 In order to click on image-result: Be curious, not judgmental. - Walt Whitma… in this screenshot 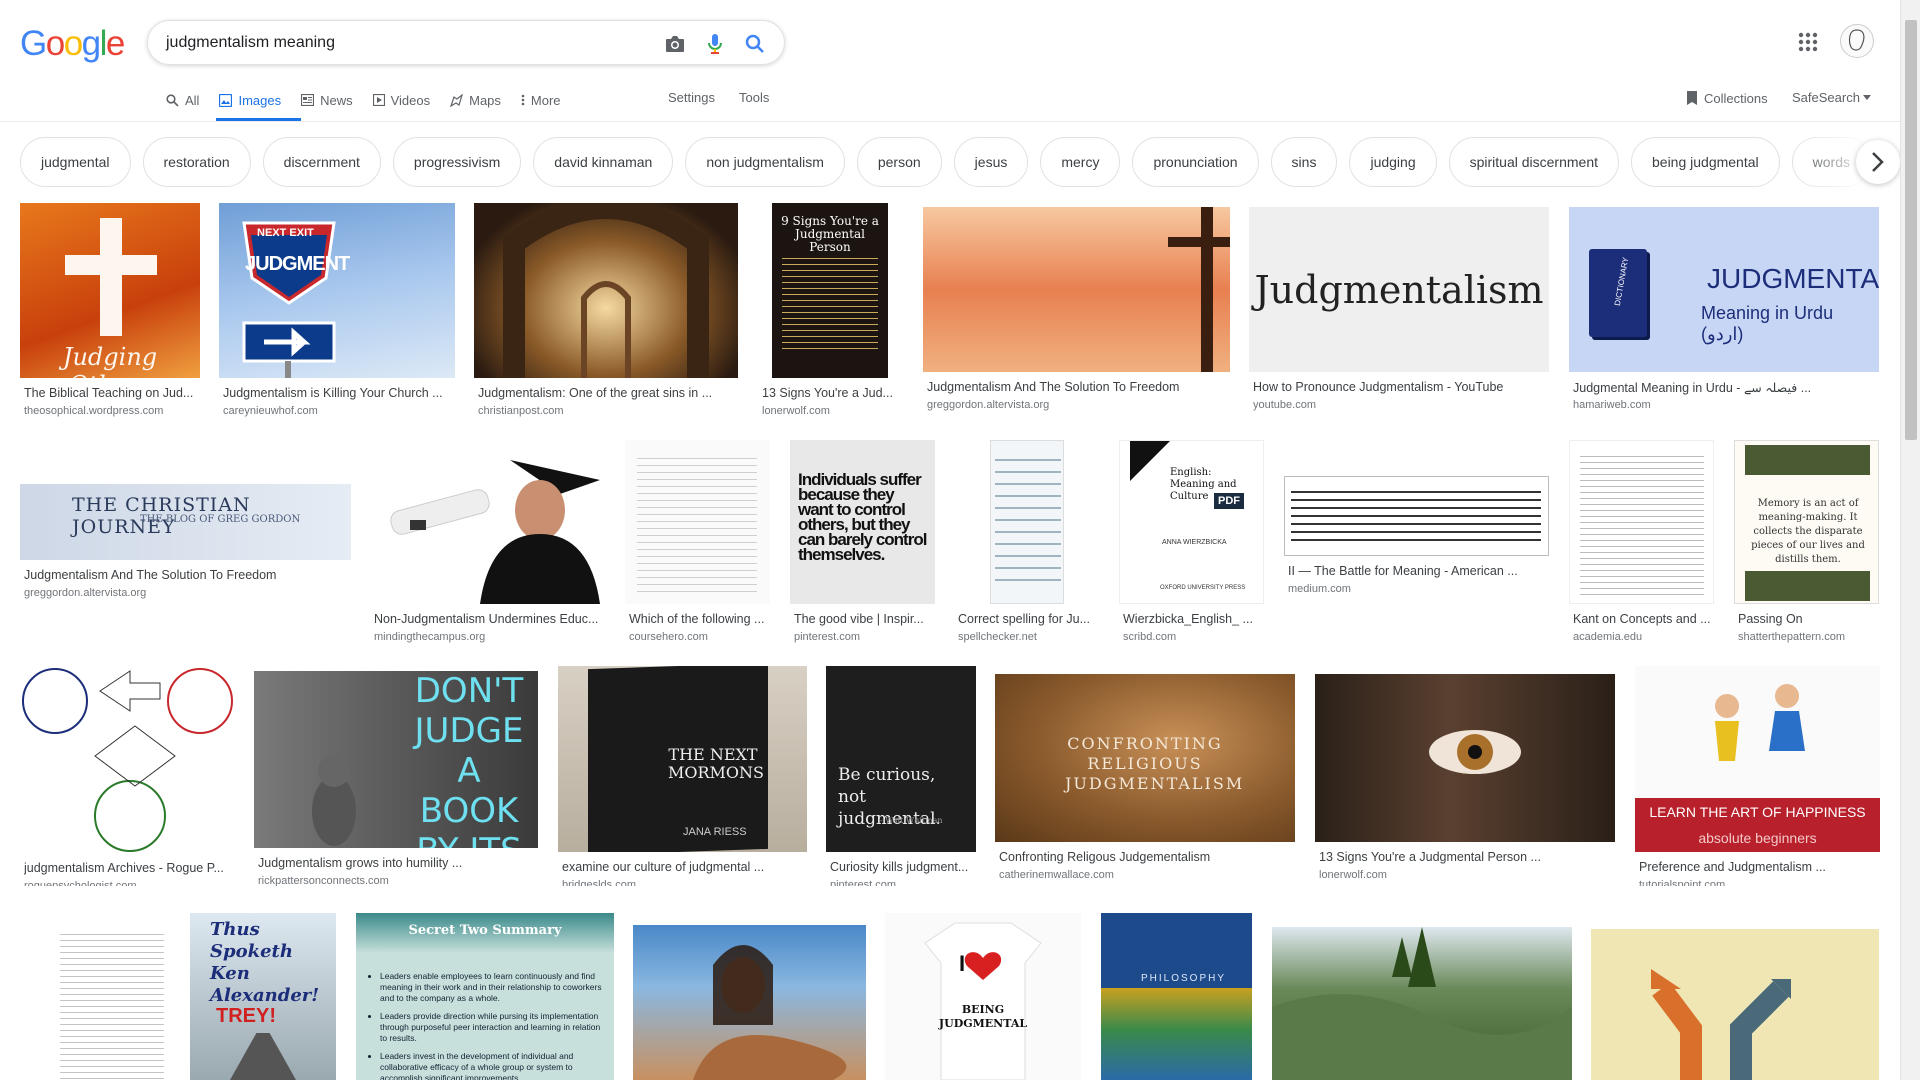, I will do `click(901, 776)`.